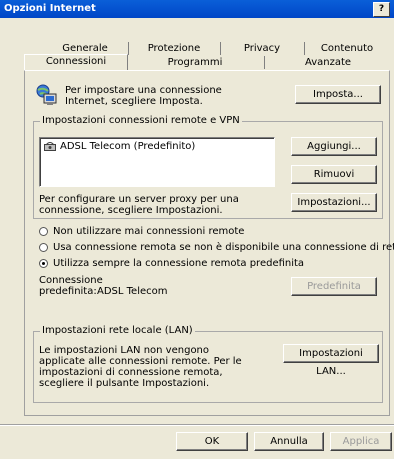 Image resolution: width=394 pixels, height=459 pixels. Describe the element at coordinates (347, 49) in the screenshot. I see `tab-contenuto: Contenuto` at that location.